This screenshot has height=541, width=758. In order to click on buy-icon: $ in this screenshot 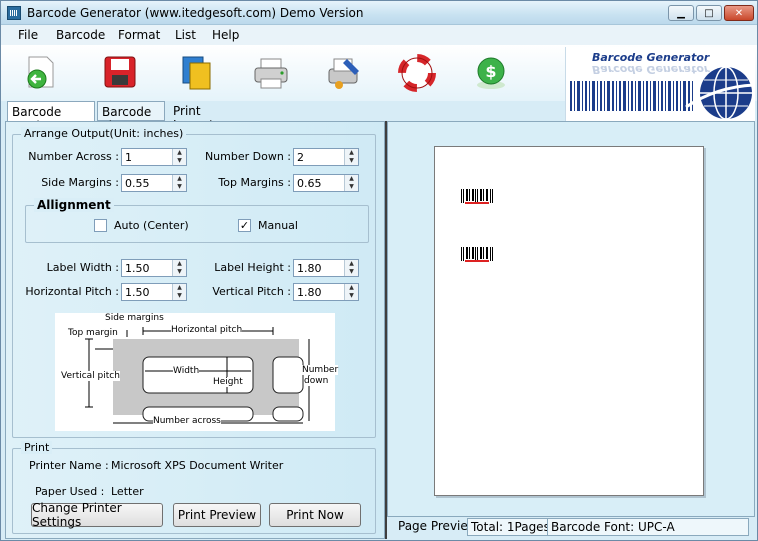, I will do `click(491, 73)`.